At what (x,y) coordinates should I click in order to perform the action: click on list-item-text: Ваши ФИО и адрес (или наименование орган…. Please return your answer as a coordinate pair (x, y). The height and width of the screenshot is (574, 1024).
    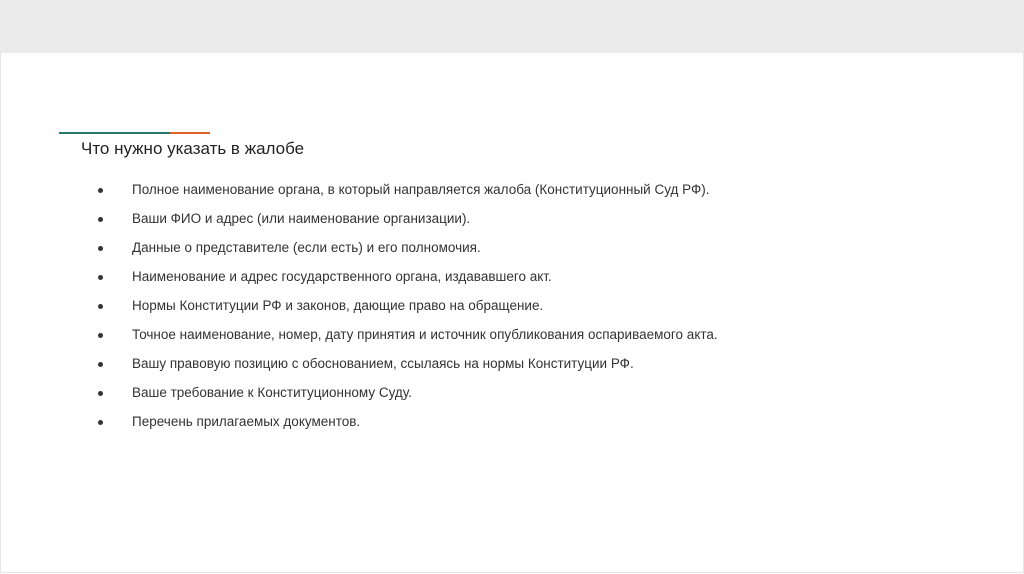
    Looking at the image, I should click on (301, 218).